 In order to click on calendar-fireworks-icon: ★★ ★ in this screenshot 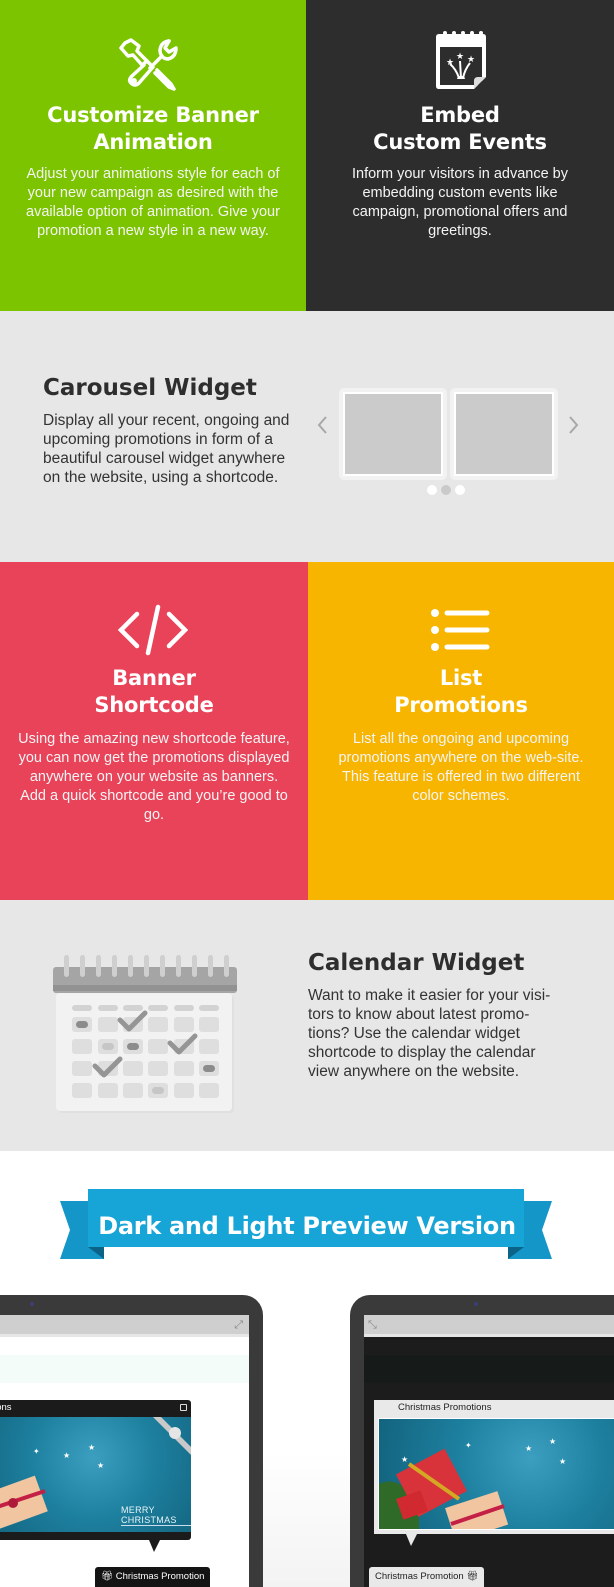, I will do `click(461, 60)`.